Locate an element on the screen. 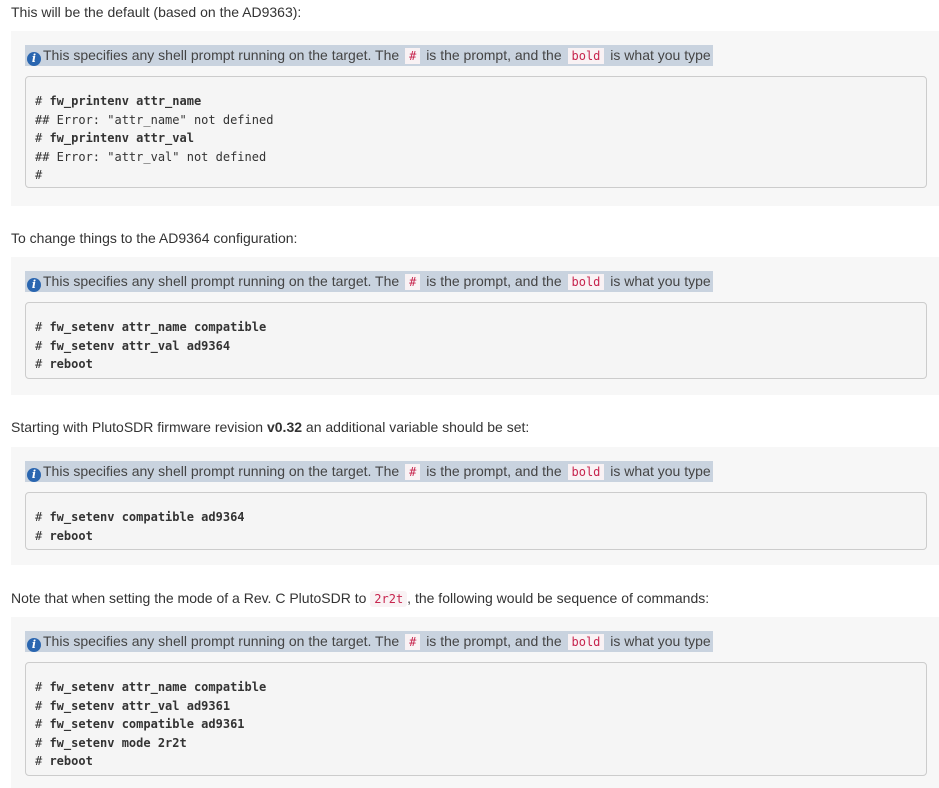 This screenshot has height=788, width=939. command-line: # fw_setenv attr_val ad9361 is located at coordinates (473, 706).